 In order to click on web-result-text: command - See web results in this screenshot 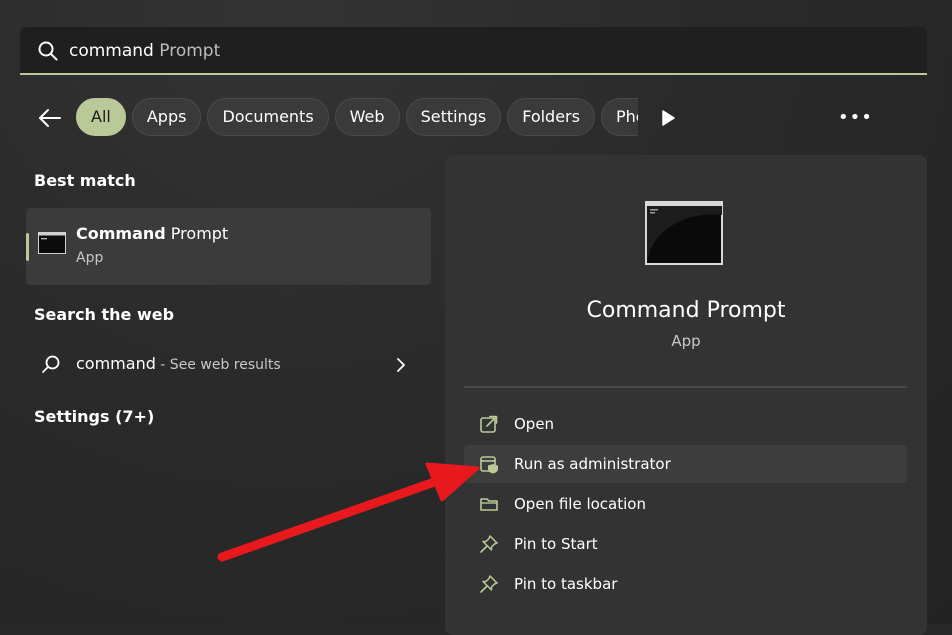, I will do `click(178, 363)`.